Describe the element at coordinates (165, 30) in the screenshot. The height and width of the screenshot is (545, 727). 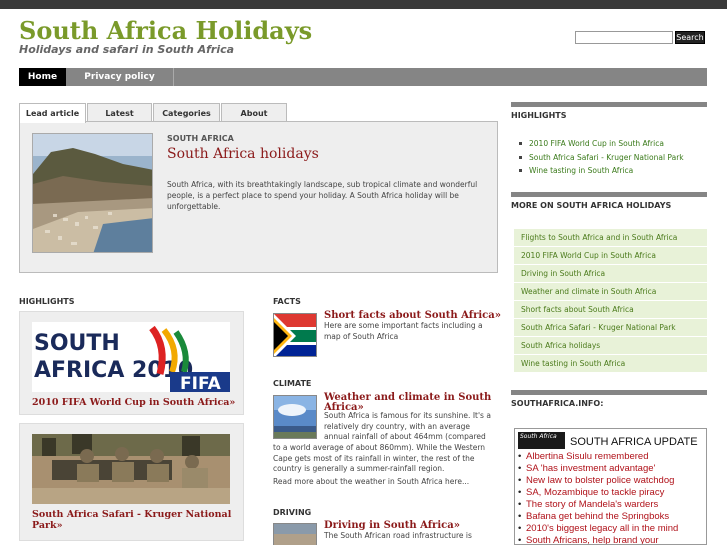
I see `site-title: South Africa Holidays` at that location.